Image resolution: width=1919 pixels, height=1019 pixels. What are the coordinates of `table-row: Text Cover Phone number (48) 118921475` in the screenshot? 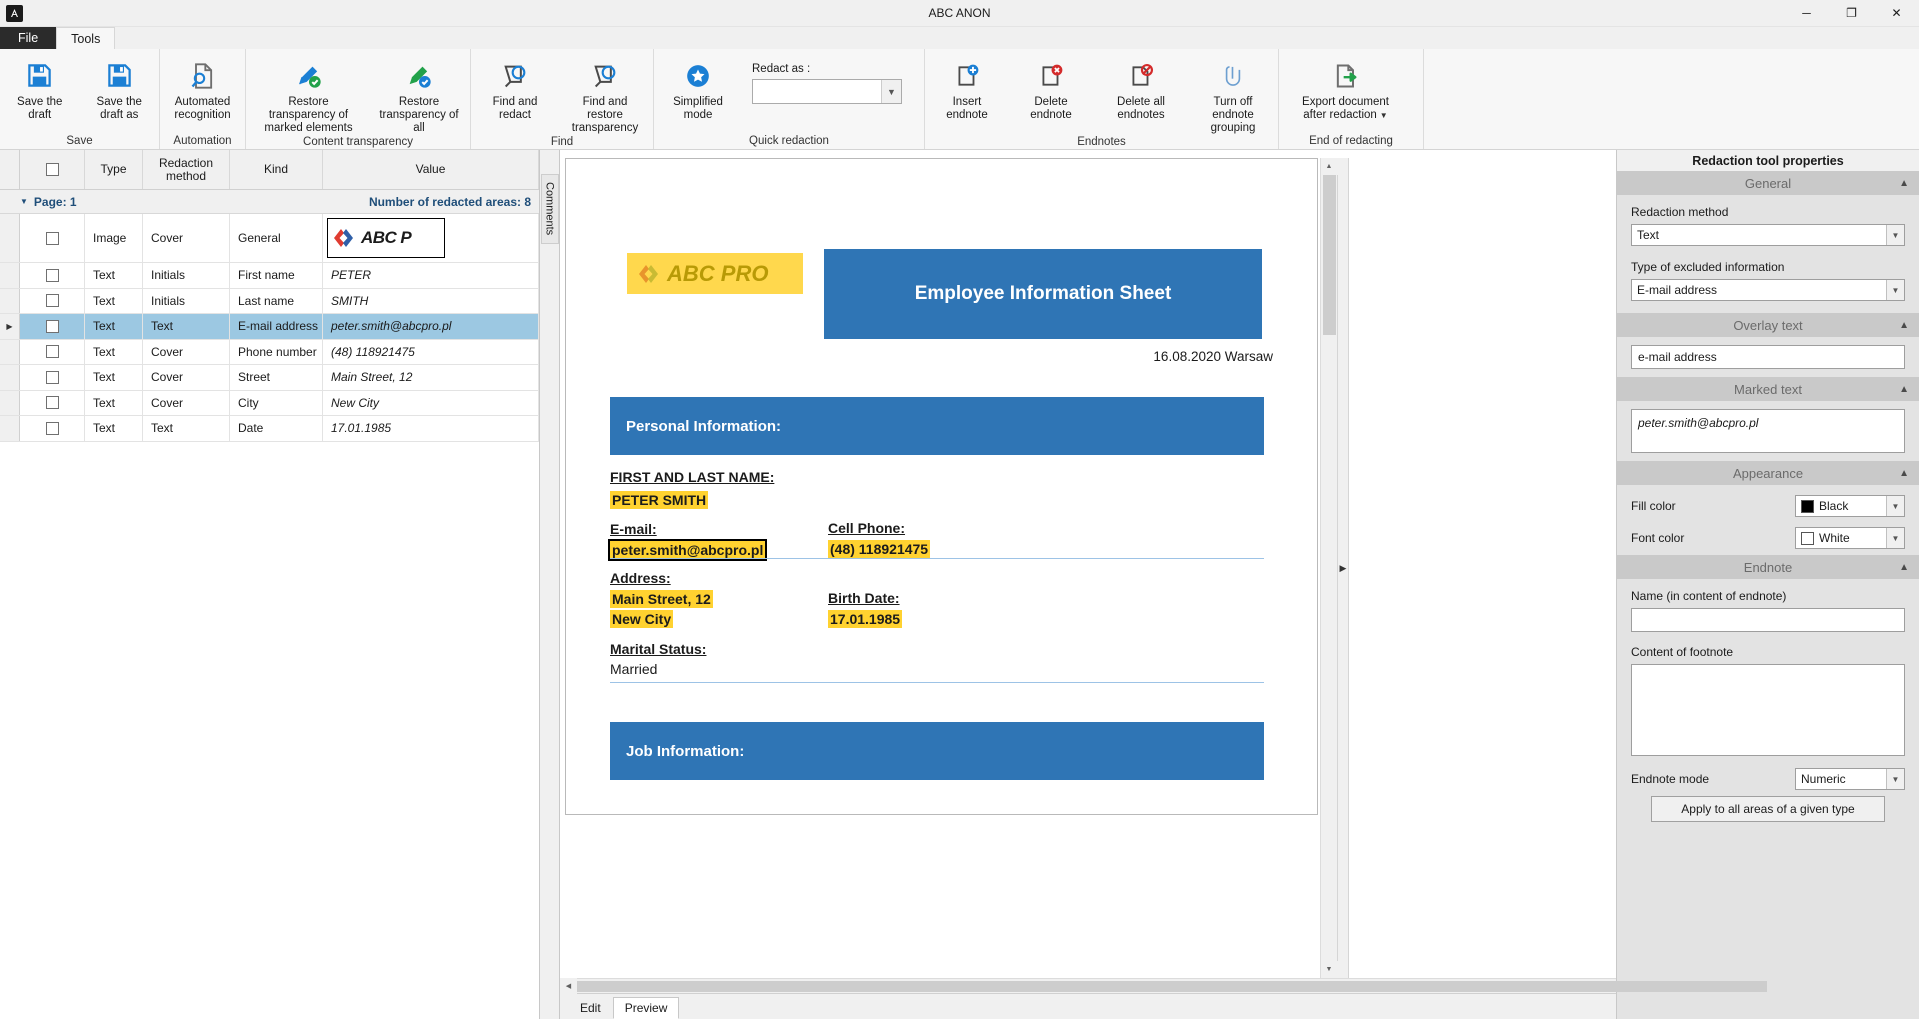 It's located at (269, 352).